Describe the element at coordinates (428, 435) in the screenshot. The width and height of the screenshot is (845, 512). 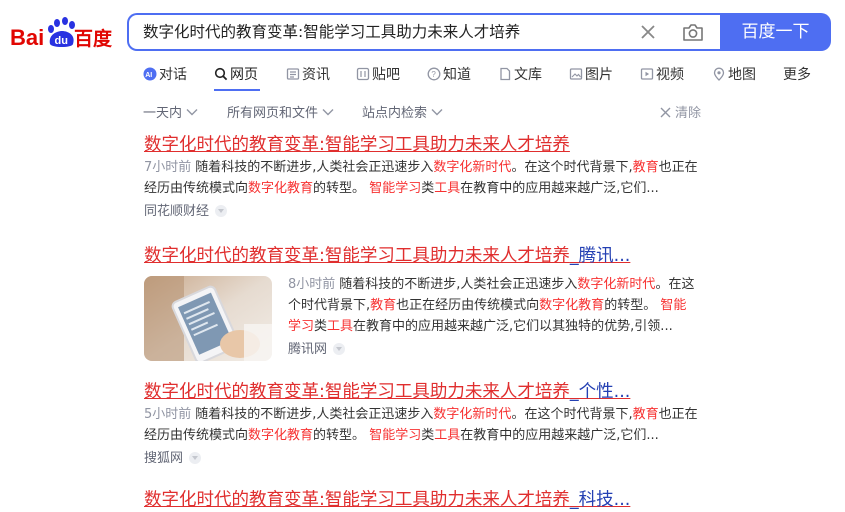
I see `abstract-text: 类` at that location.